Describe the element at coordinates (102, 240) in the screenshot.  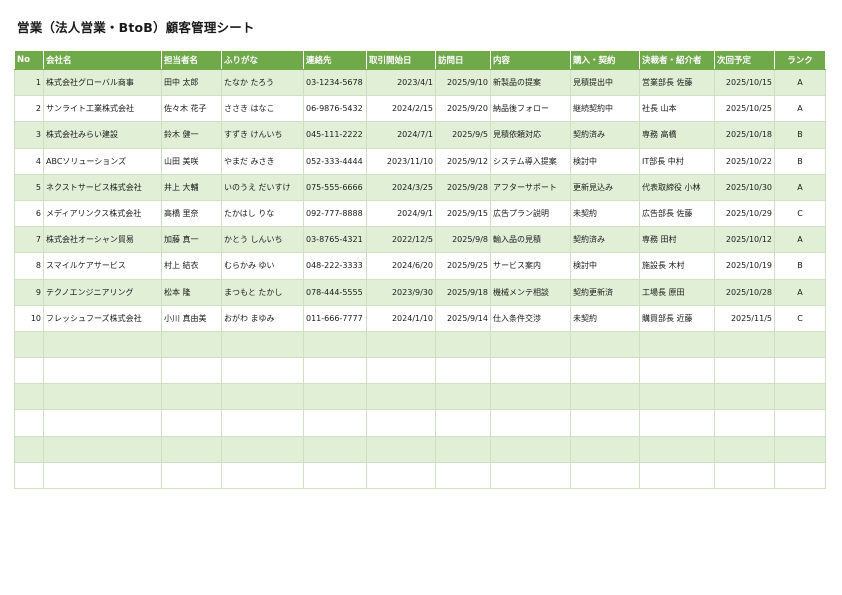
I see `cell-company: 株式会社オーシャン貿易` at that location.